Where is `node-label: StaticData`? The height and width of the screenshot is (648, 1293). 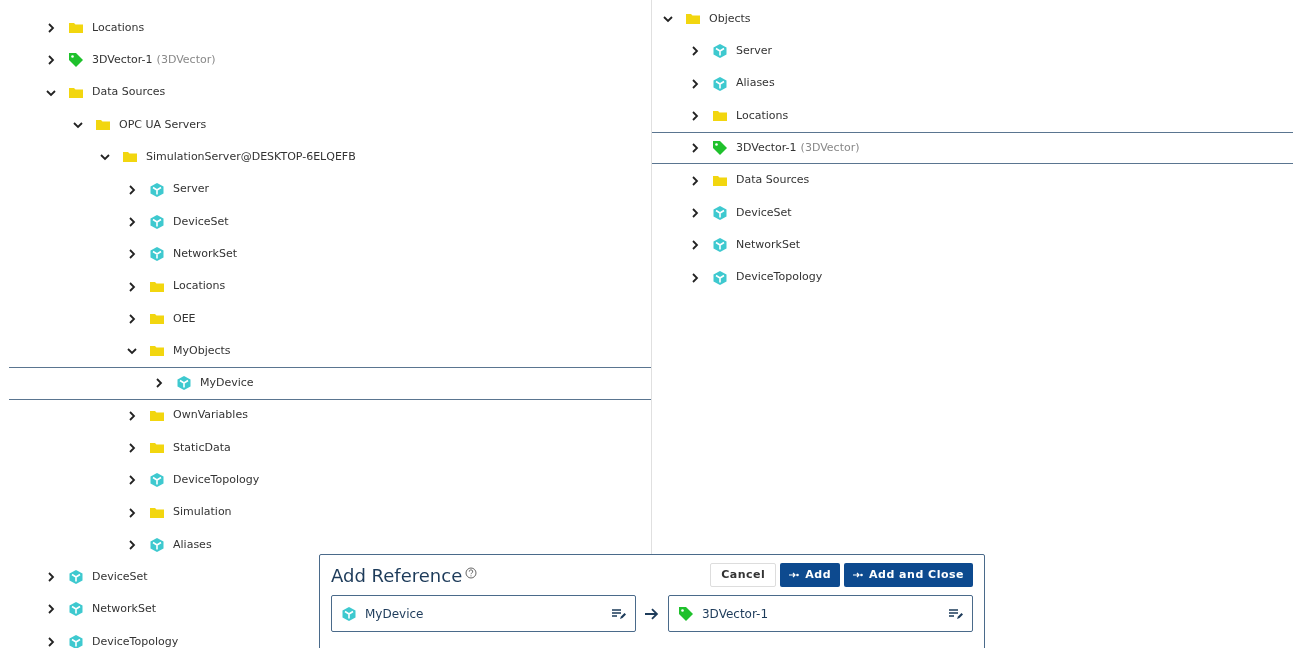 node-label: StaticData is located at coordinates (202, 447).